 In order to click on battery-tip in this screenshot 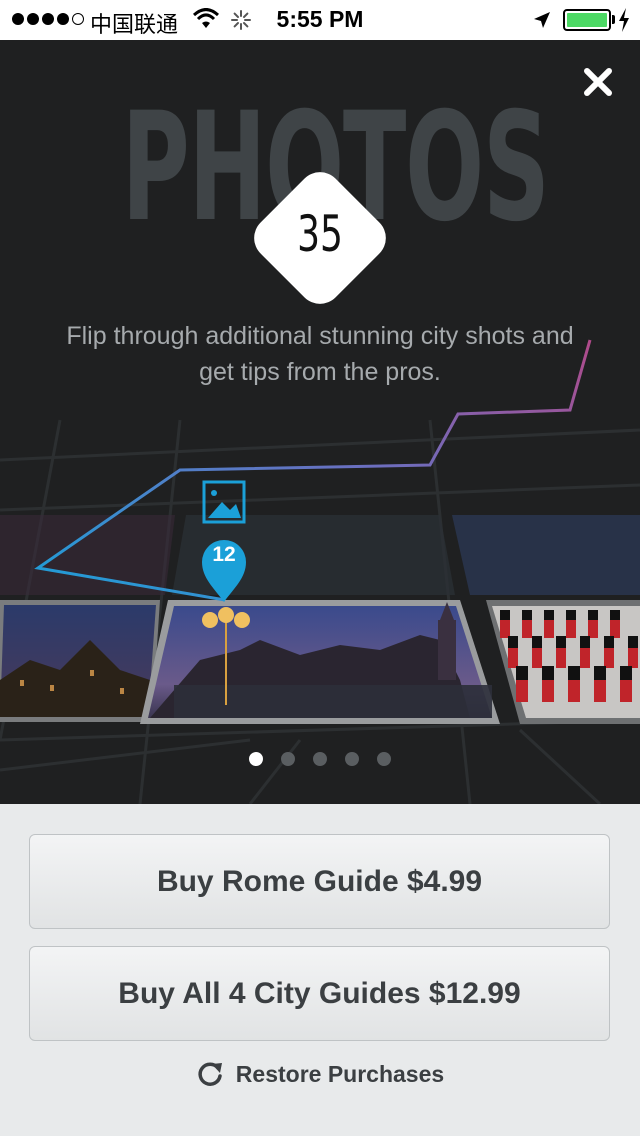, I will do `click(613, 19)`.